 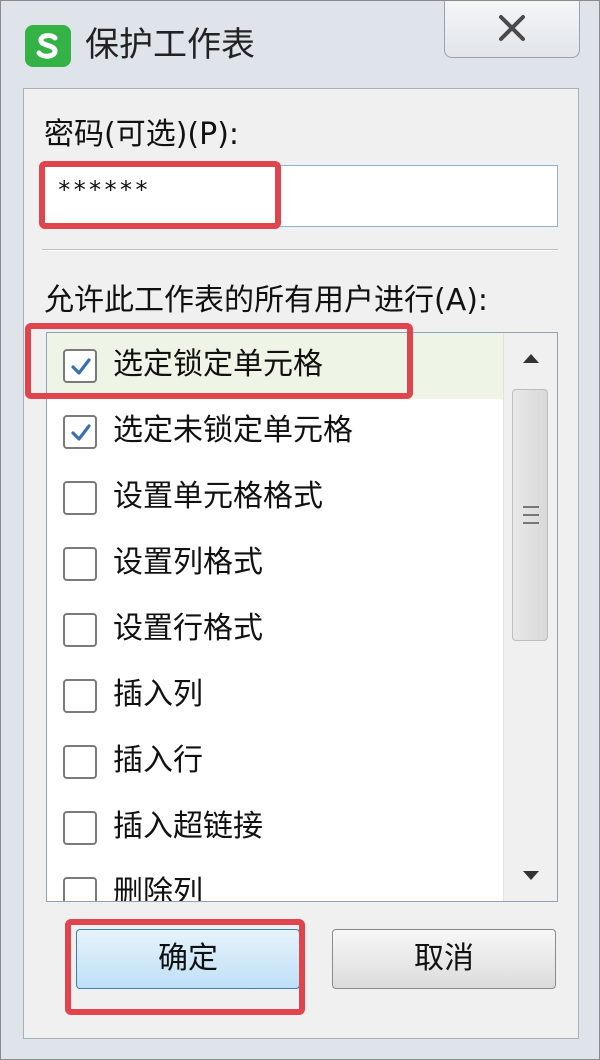 I want to click on password-label: 密码(可选)(P):, so click(x=142, y=134).